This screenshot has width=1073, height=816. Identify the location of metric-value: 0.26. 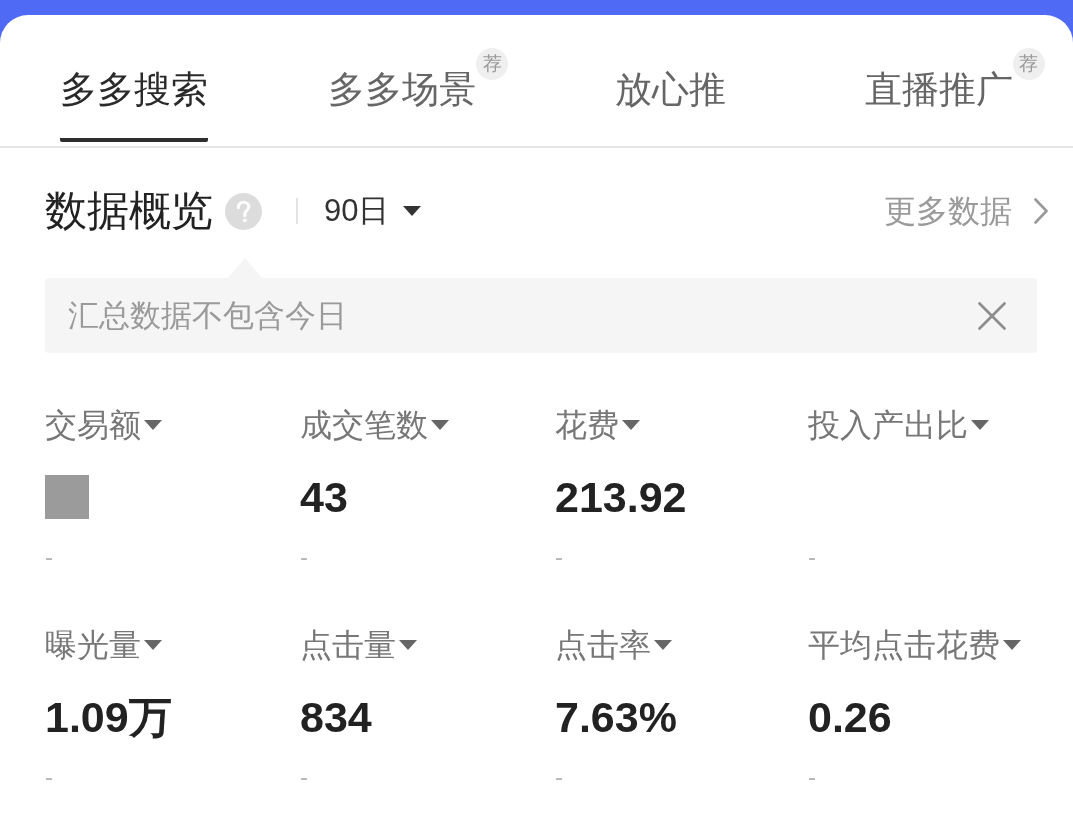
(850, 717).